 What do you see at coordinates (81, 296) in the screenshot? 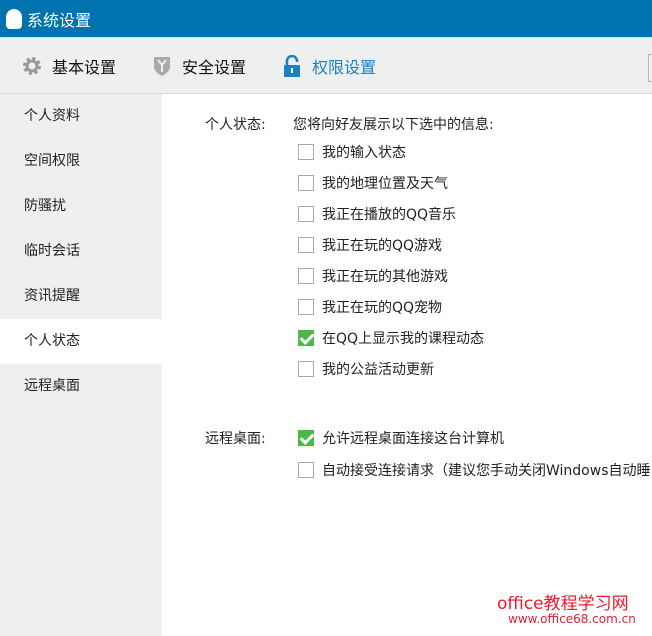
I see `sidebar-item-news: 资讯提醒` at bounding box center [81, 296].